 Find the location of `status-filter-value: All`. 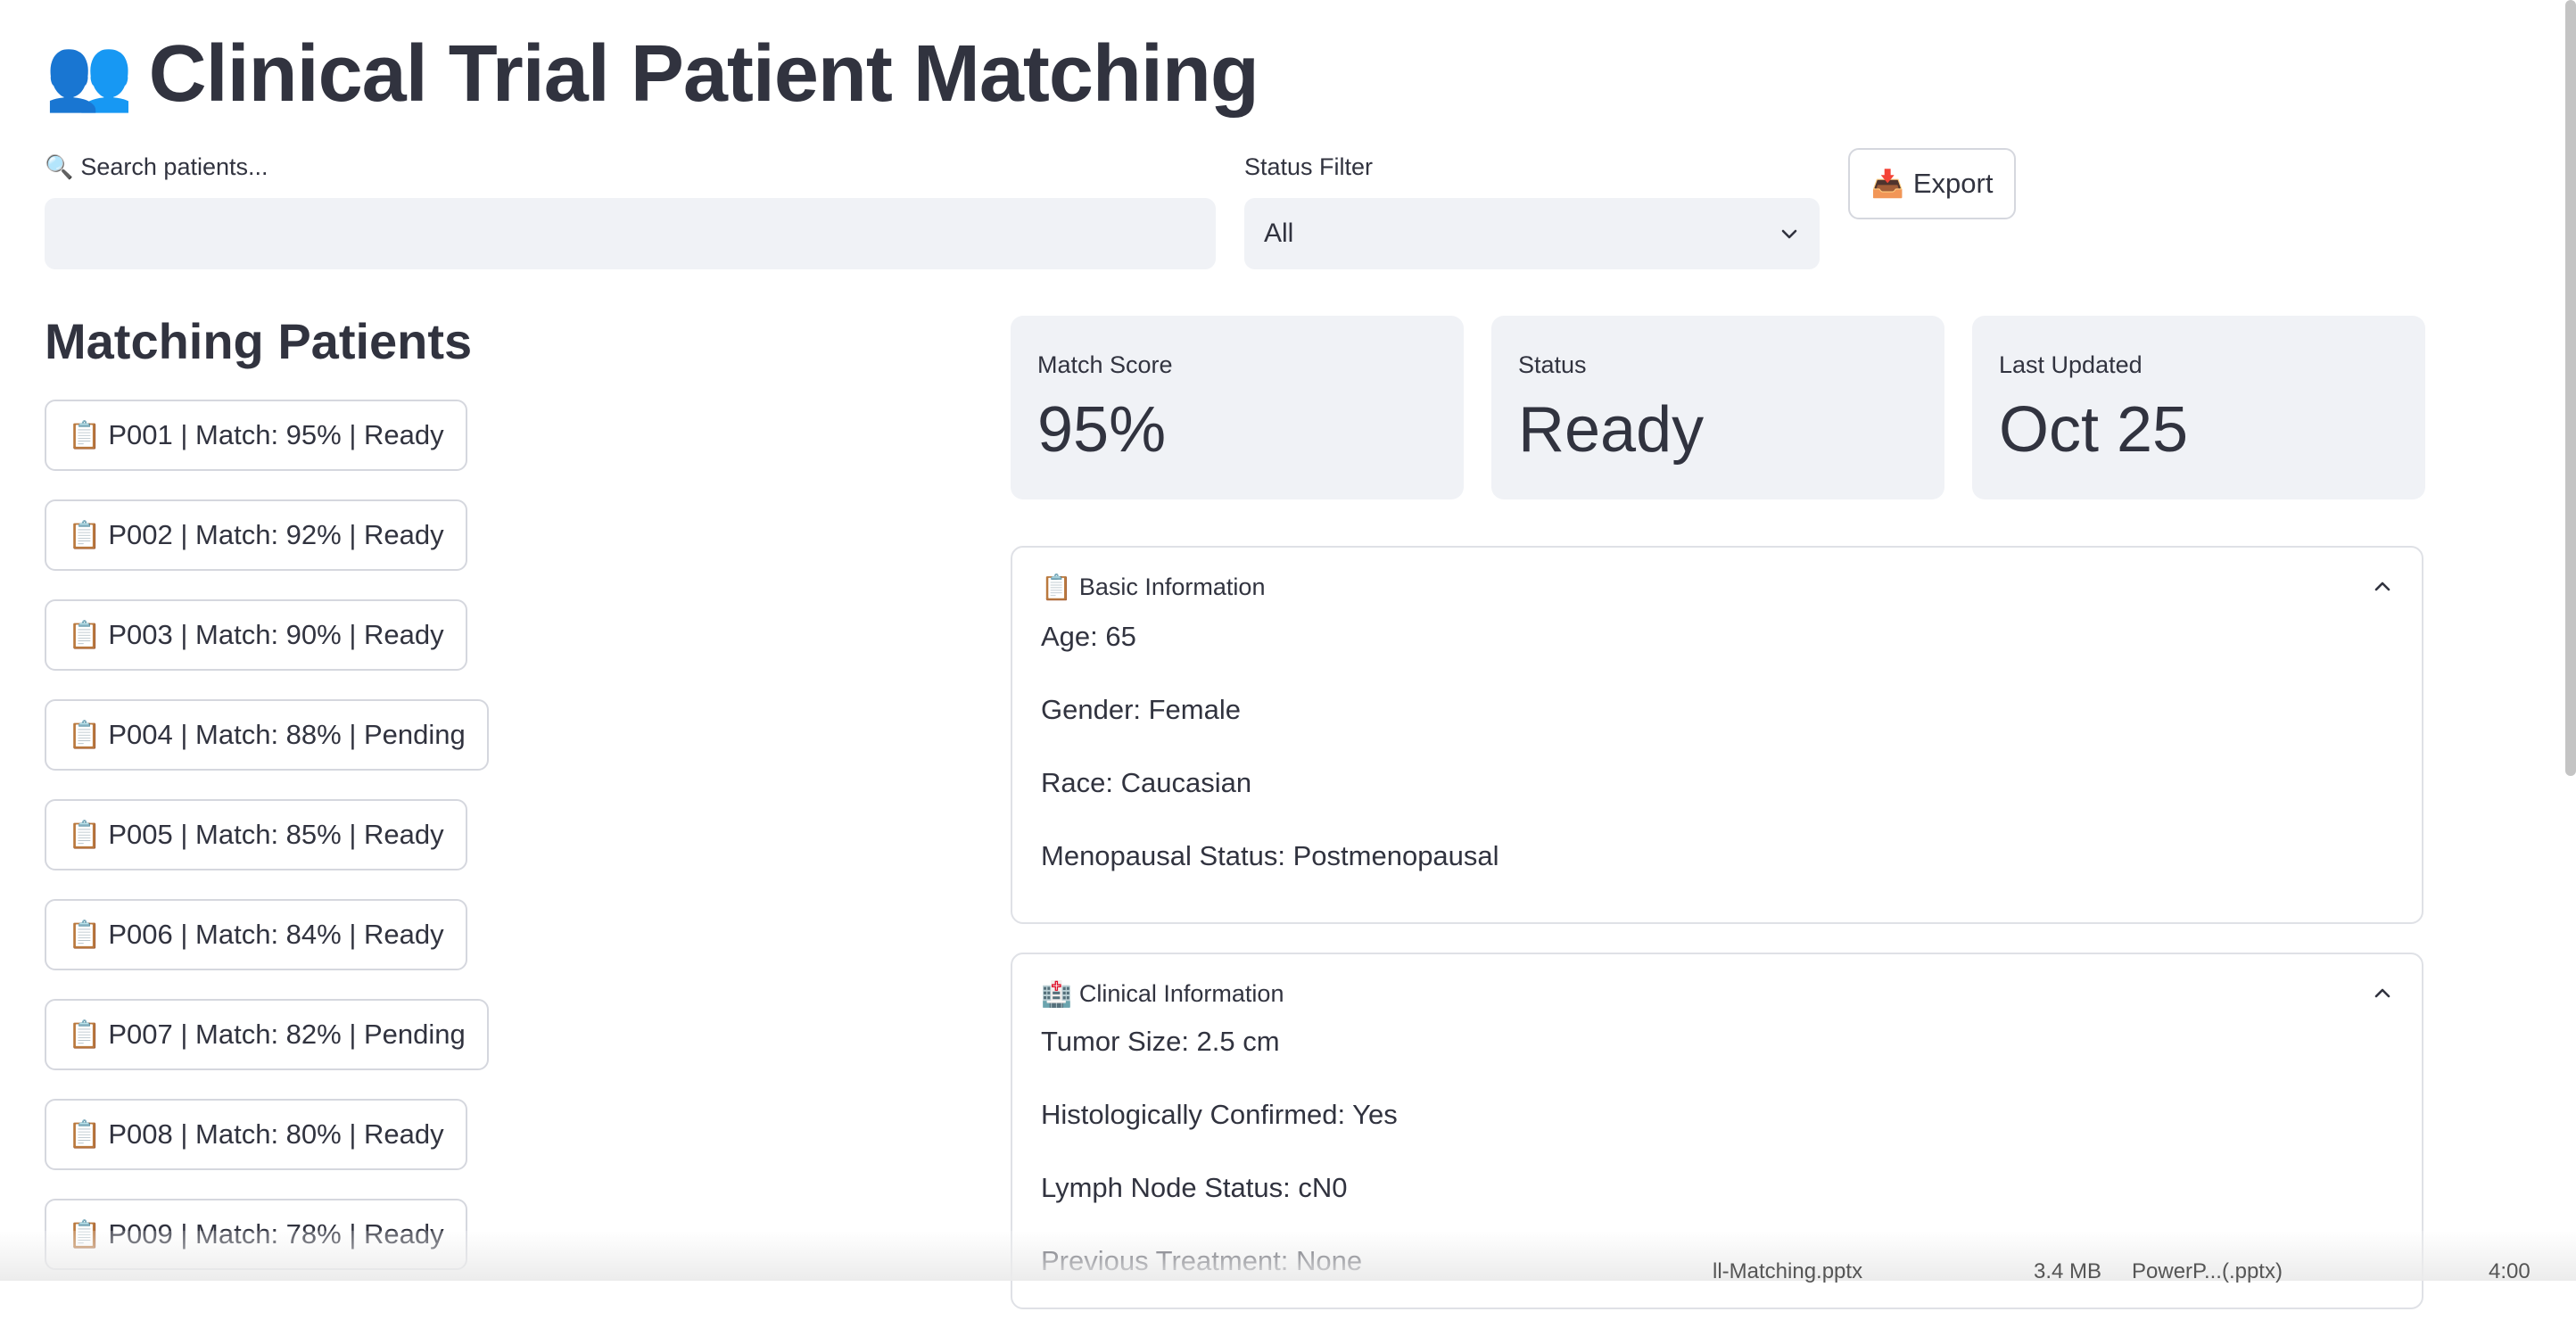

status-filter-value: All is located at coordinates (1279, 233).